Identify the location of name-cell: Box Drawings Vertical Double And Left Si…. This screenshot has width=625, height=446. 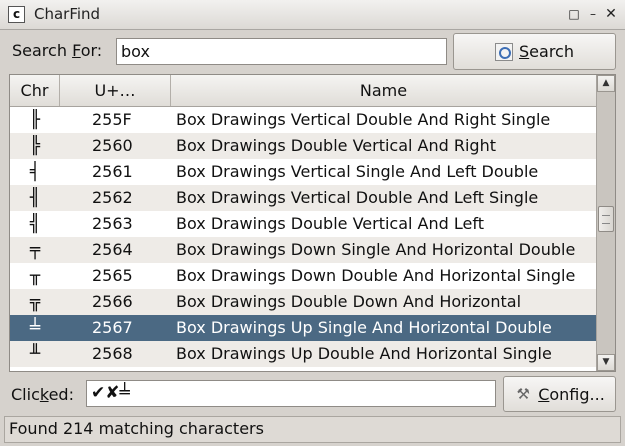
(357, 197).